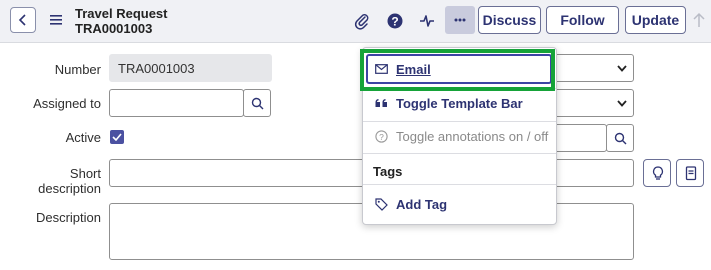  I want to click on menu-item-toggle-template-bar-label: Toggle Template Bar, so click(459, 103).